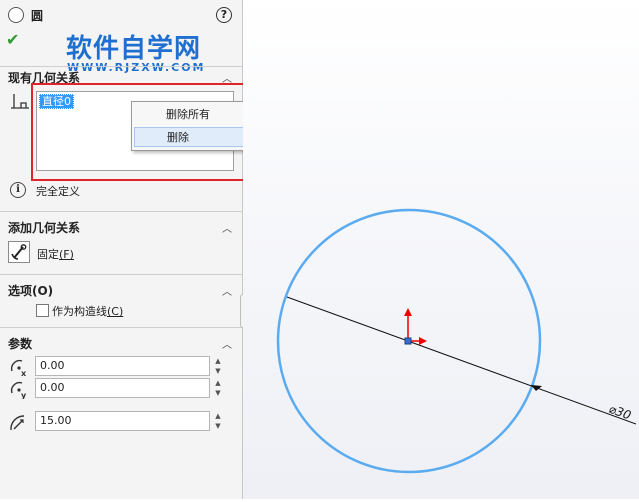 This screenshot has height=502, width=639. What do you see at coordinates (18, 190) in the screenshot?
I see `info-icon: i` at bounding box center [18, 190].